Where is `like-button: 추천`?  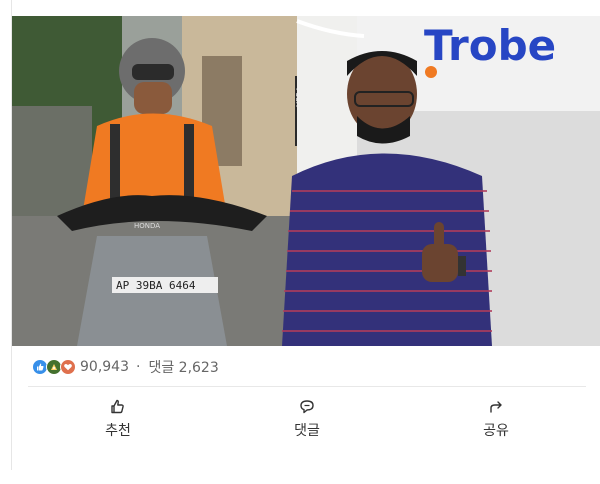 like-button: 추천 is located at coordinates (118, 419).